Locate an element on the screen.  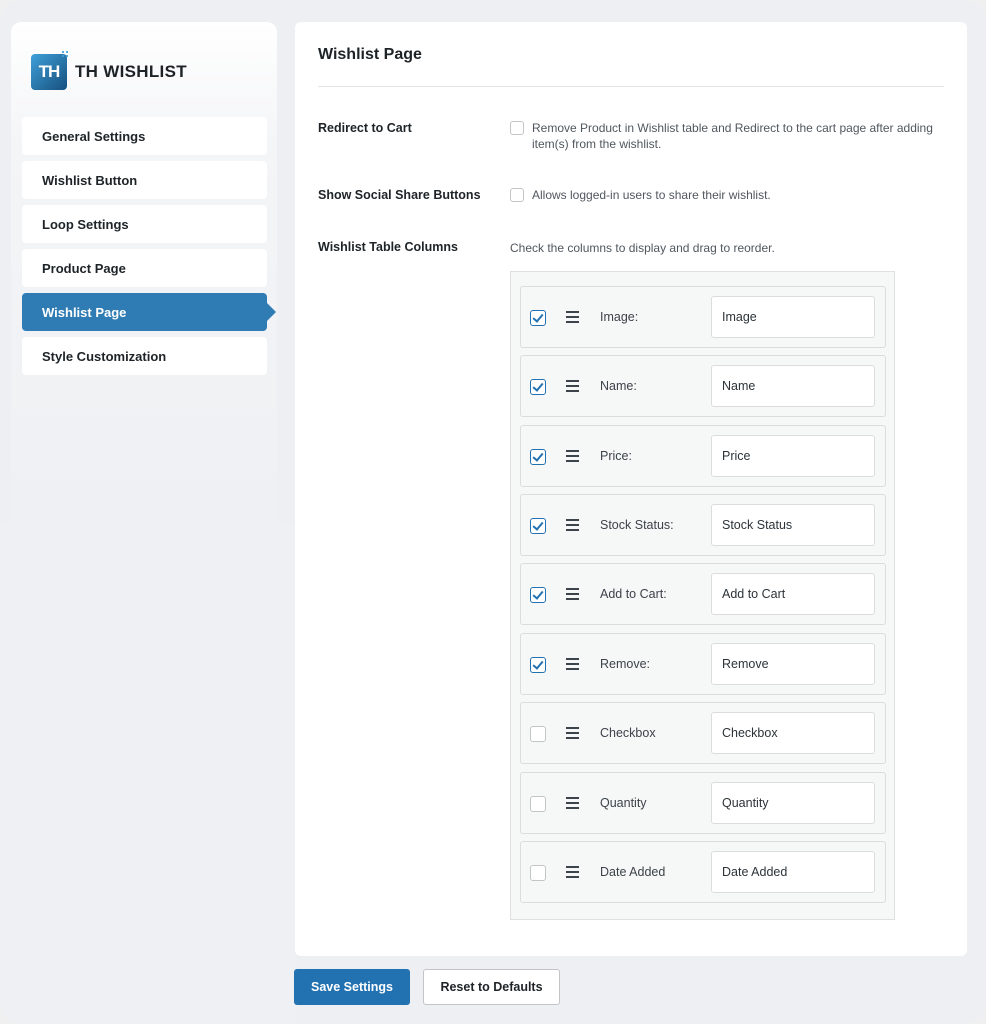
column-item-stock-status: Stock Status: is located at coordinates (703, 525).